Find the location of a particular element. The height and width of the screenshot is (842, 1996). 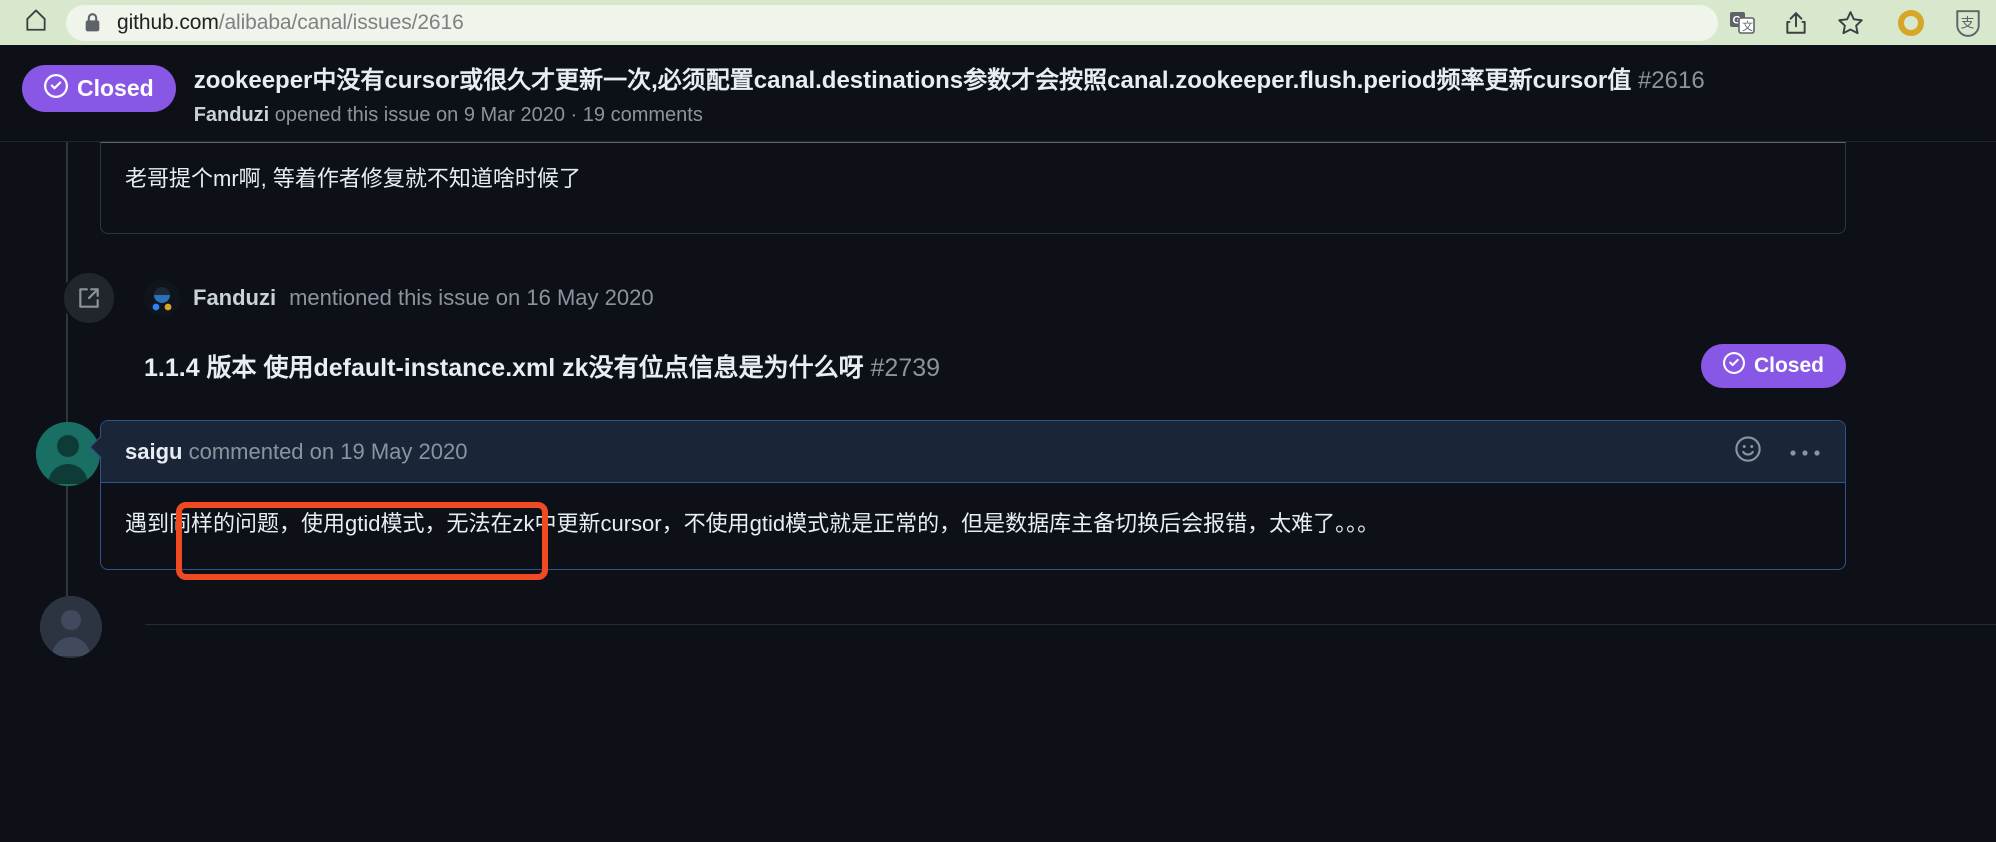

referenced-issue-status-label: Closed is located at coordinates (1788, 366).